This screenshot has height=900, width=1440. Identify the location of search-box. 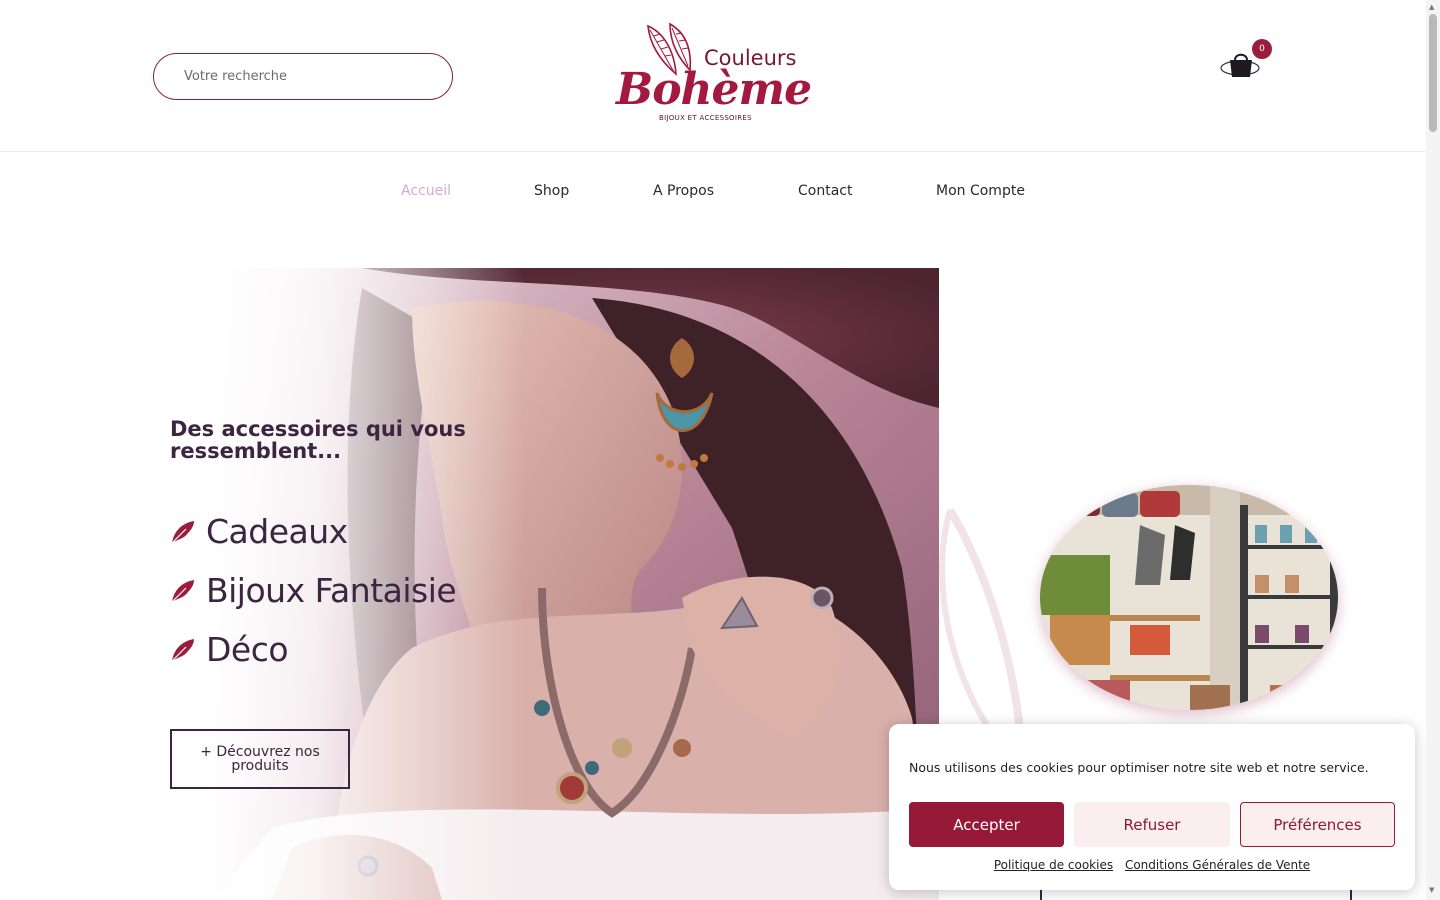
(303, 76).